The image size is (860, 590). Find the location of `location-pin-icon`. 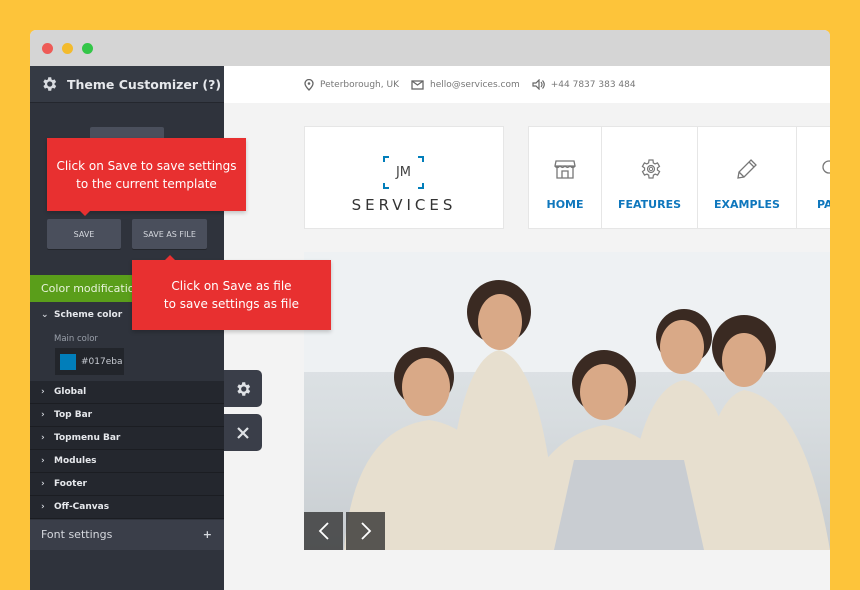

location-pin-icon is located at coordinates (309, 84).